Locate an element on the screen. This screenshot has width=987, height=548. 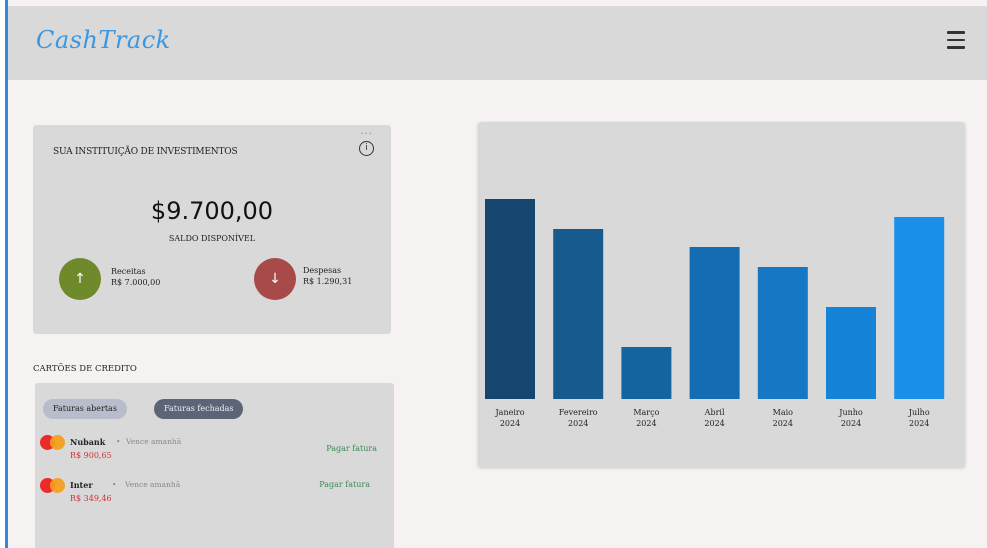
expense-info: Despesas R$ 1.290,31 is located at coordinates (327, 276).